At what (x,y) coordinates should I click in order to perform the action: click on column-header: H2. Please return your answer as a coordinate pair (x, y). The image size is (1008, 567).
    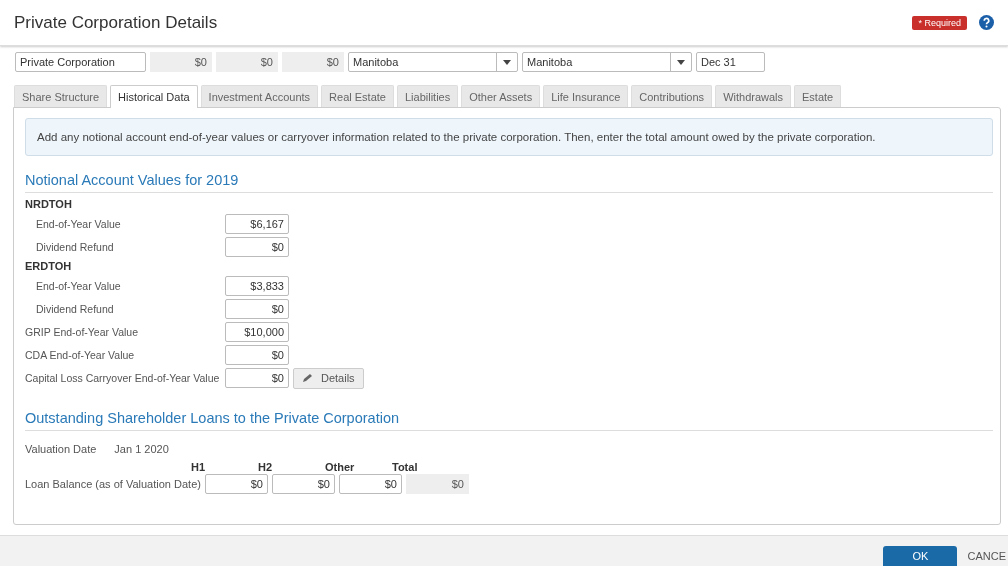
    Looking at the image, I should click on (265, 467).